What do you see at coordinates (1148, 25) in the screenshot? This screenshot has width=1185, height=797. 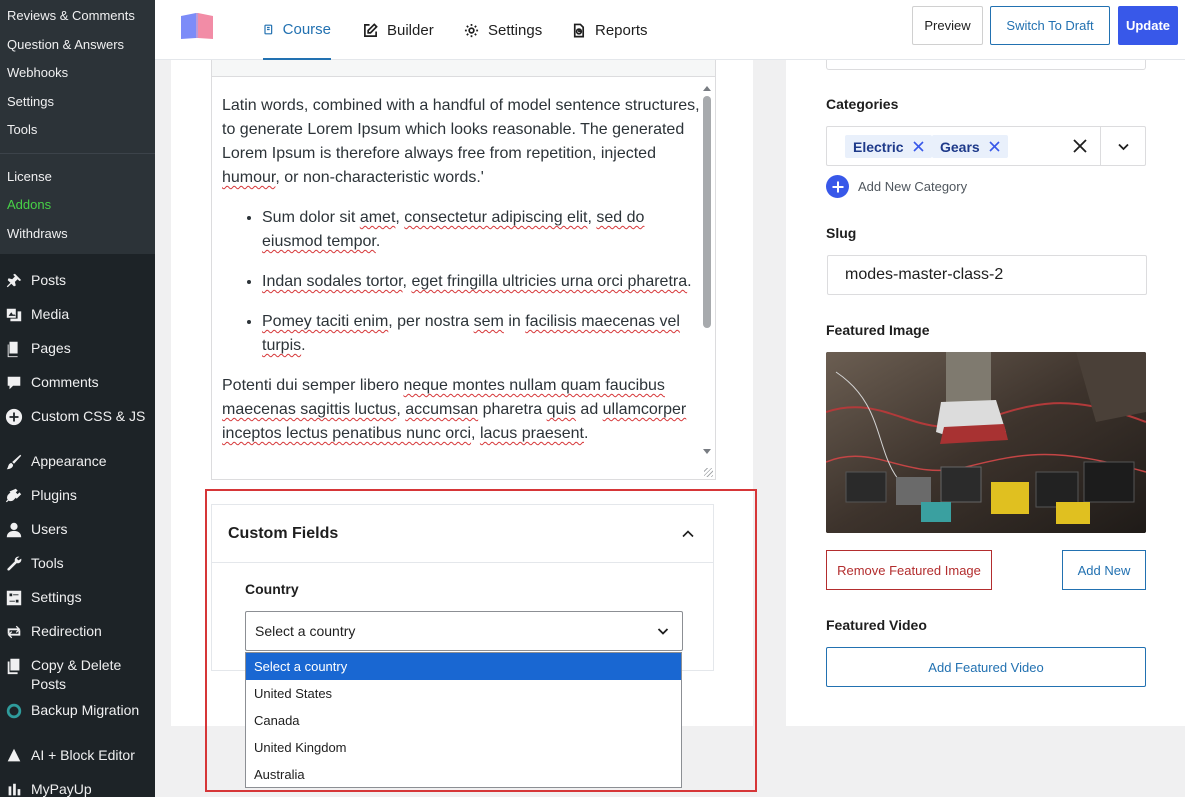 I see `update-button: Update` at bounding box center [1148, 25].